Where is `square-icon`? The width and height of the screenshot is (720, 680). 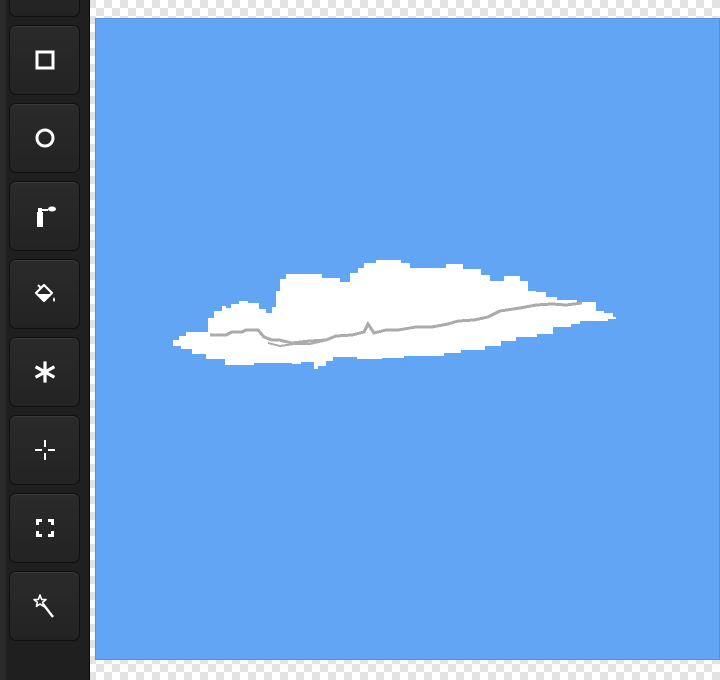
square-icon is located at coordinates (44, 60).